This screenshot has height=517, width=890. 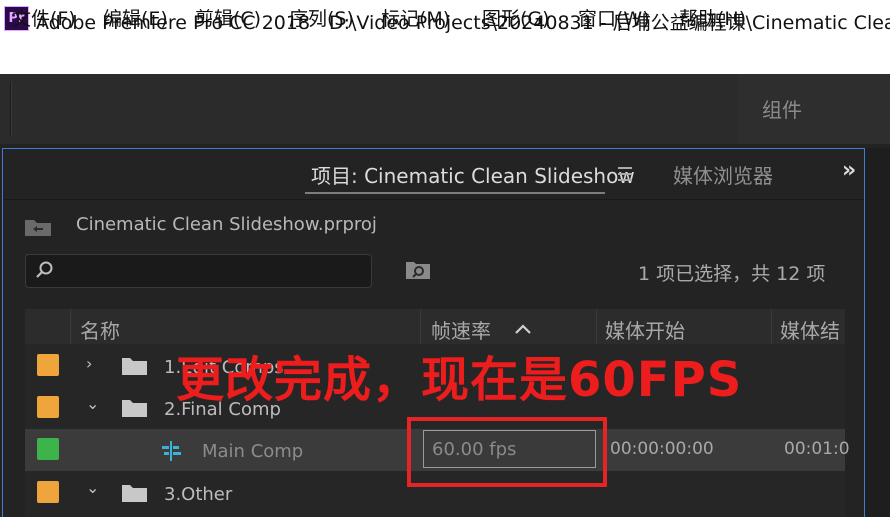 I want to click on menu-file: 文件(F), so click(x=44, y=17).